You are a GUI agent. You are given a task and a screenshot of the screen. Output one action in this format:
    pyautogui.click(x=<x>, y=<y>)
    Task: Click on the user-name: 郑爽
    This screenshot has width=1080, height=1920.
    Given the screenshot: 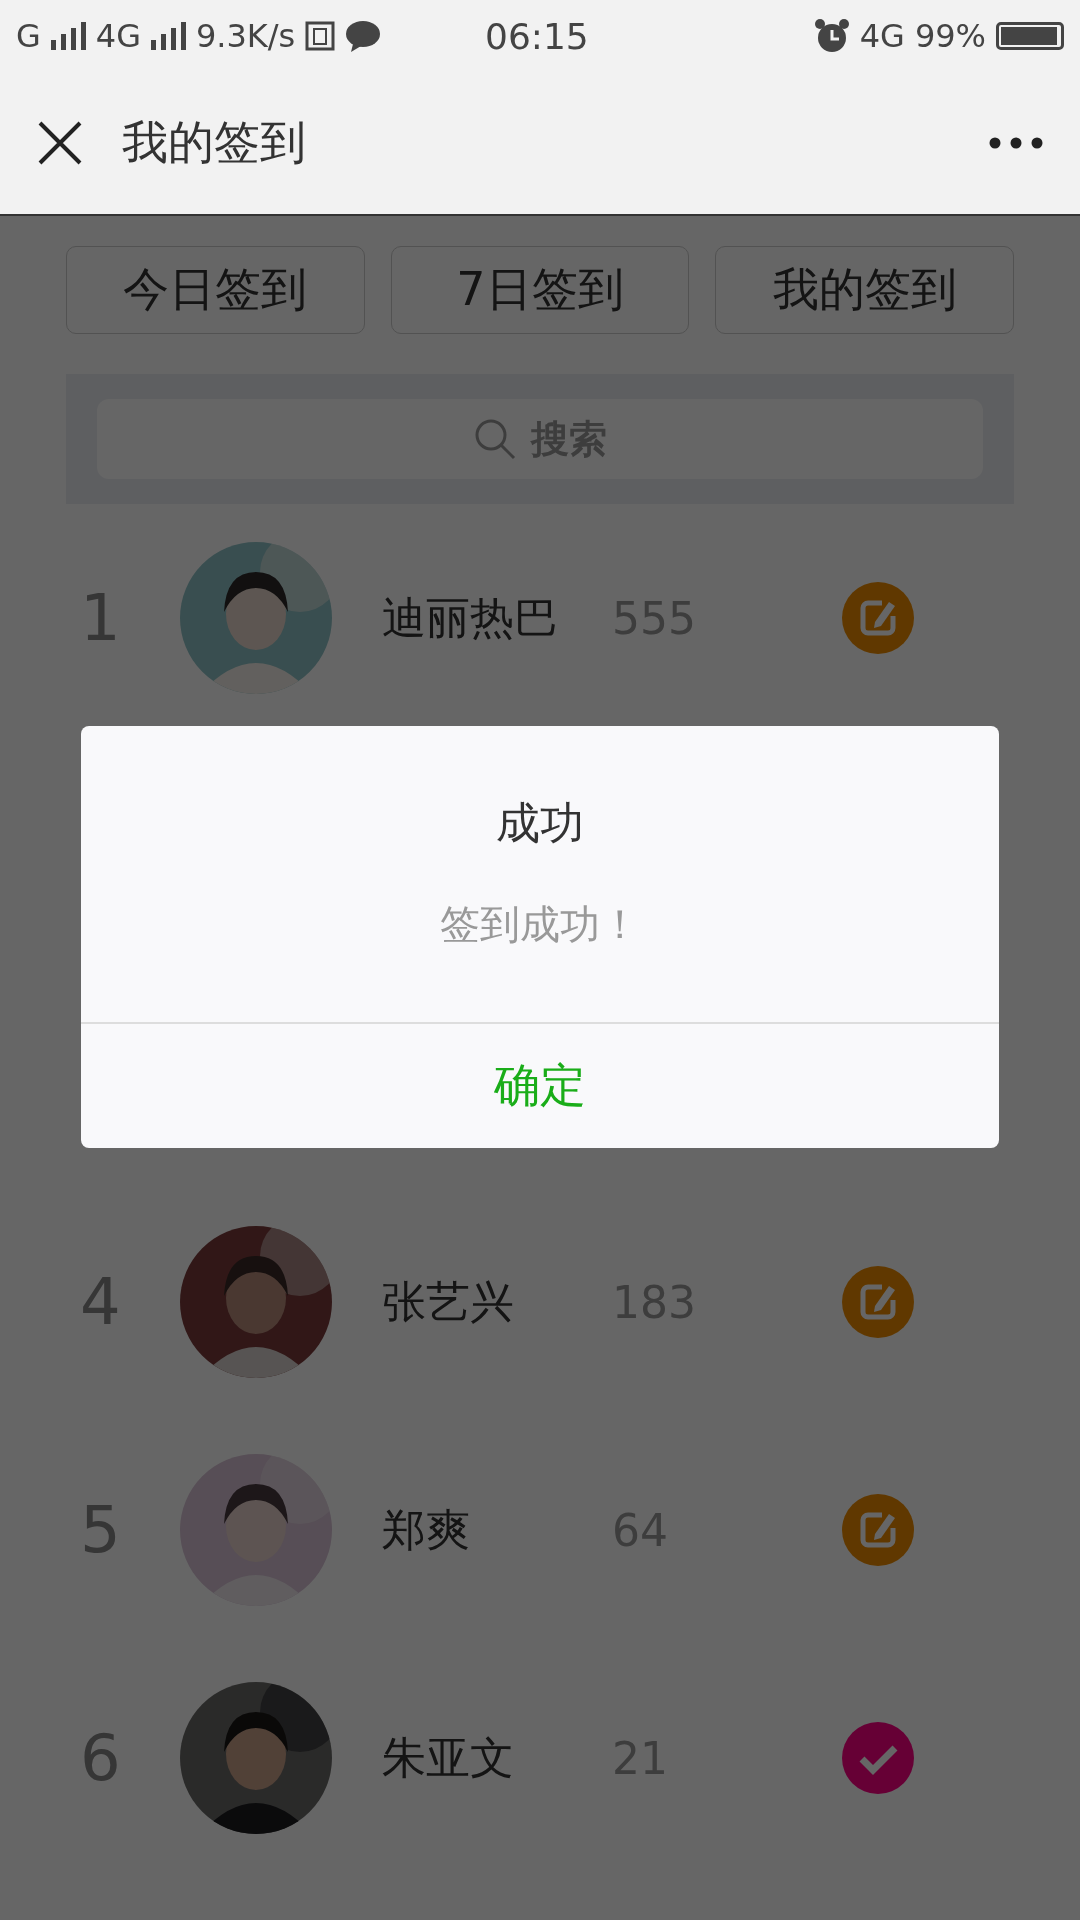 What is the action you would take?
    pyautogui.click(x=426, y=1529)
    